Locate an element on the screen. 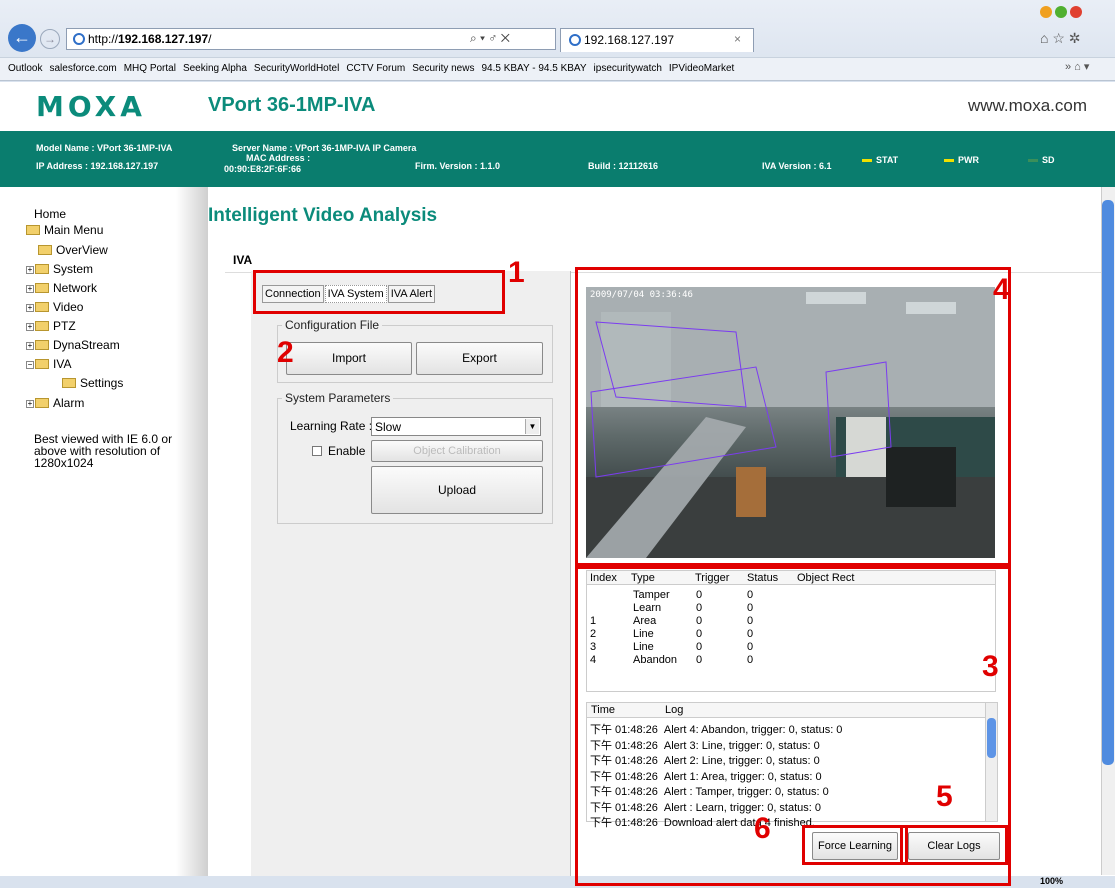 This screenshot has height=888, width=1115. browser-tab: 192.168.127.197 is located at coordinates (657, 40).